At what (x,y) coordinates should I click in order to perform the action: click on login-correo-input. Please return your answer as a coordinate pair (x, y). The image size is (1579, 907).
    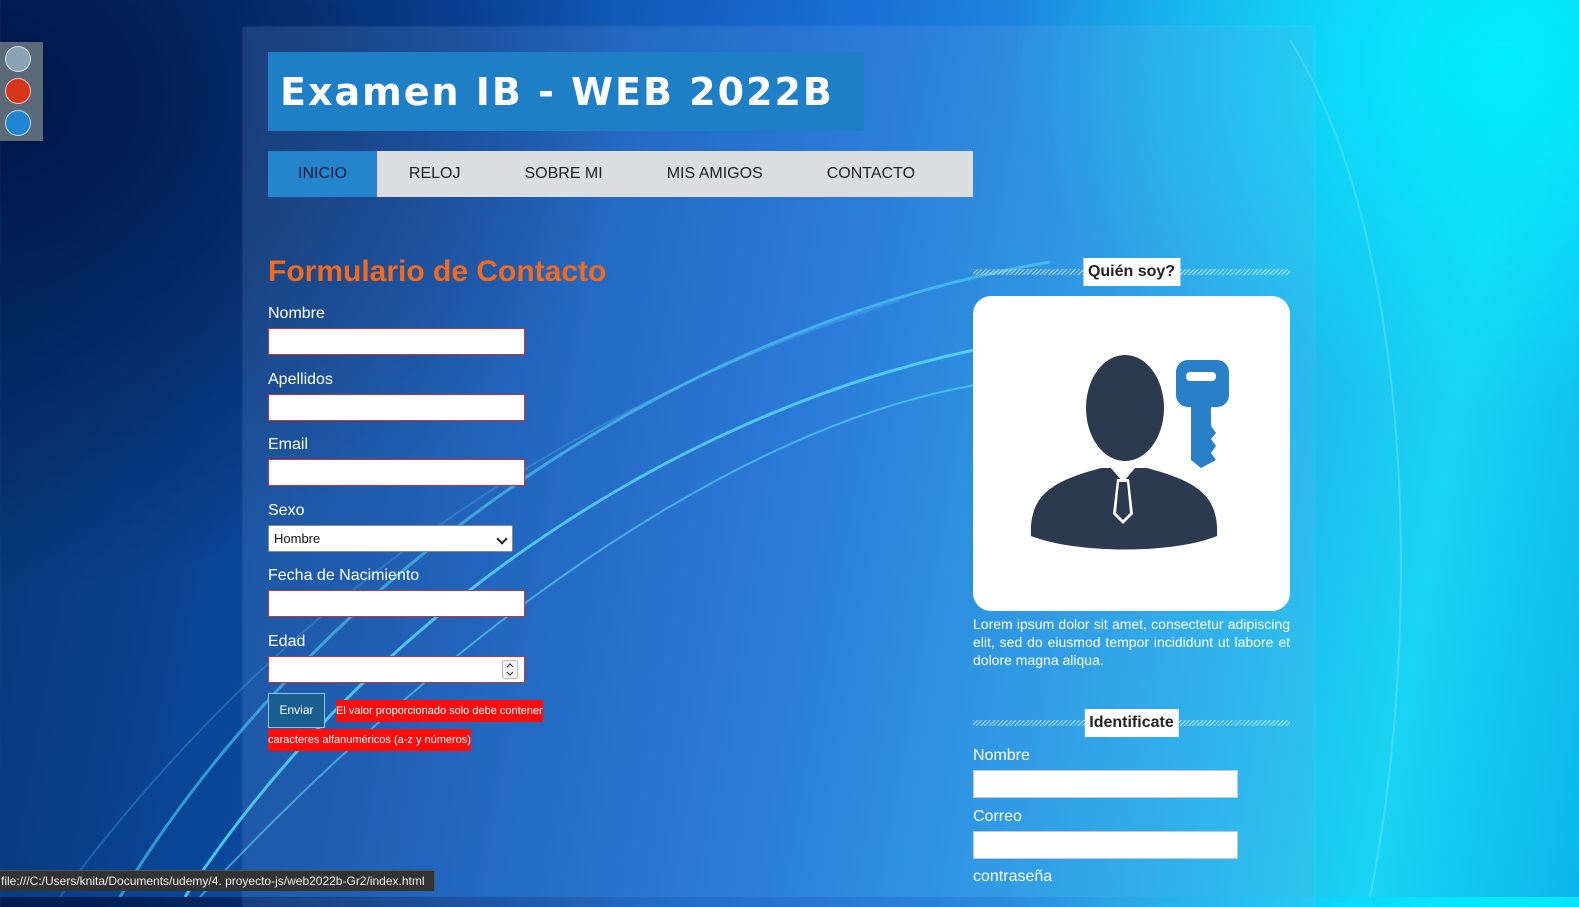
    Looking at the image, I should click on (1105, 845).